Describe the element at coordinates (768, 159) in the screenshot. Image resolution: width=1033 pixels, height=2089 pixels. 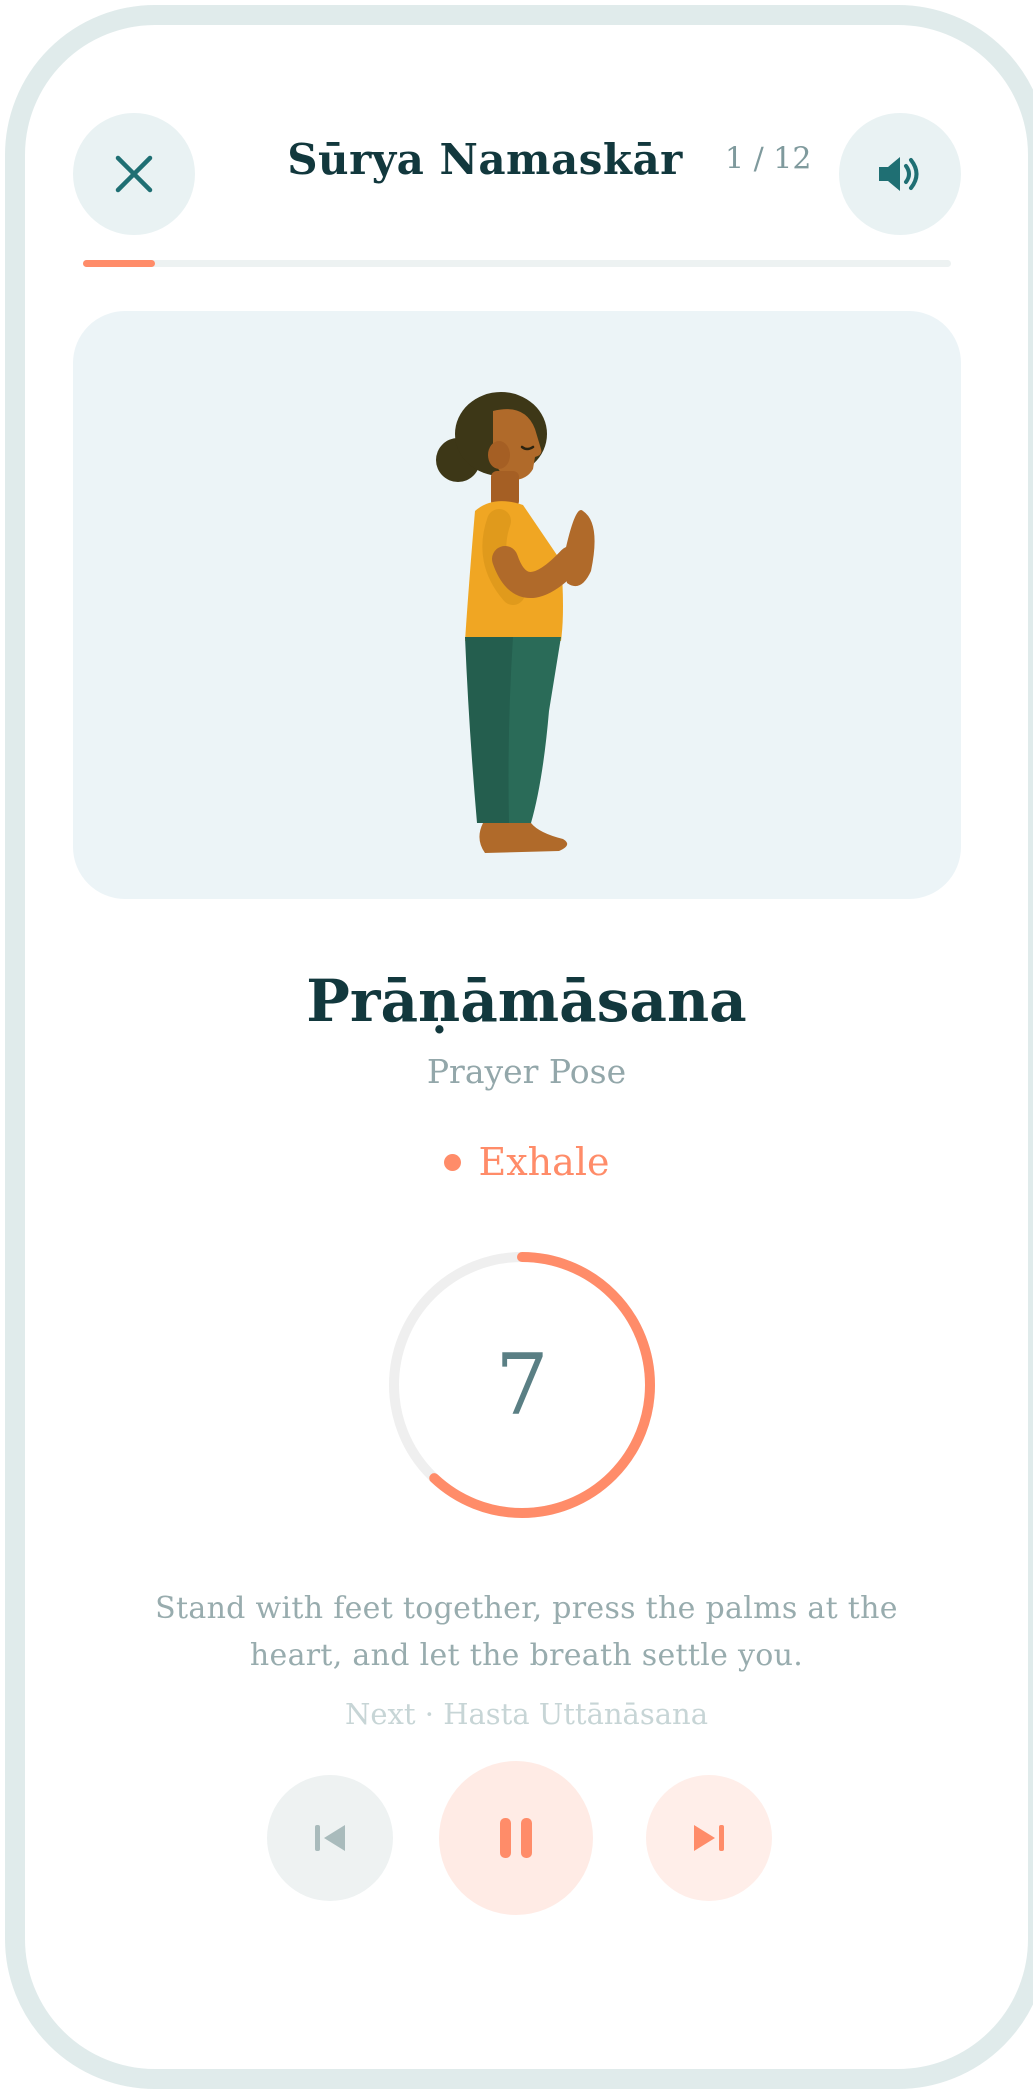
I see `pose-counter: 1 / 12` at that location.